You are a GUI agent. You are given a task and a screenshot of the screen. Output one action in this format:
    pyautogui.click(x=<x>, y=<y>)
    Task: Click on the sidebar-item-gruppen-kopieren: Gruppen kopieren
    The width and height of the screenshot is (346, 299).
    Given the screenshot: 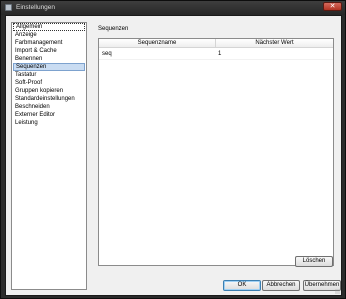 What is the action you would take?
    pyautogui.click(x=49, y=91)
    